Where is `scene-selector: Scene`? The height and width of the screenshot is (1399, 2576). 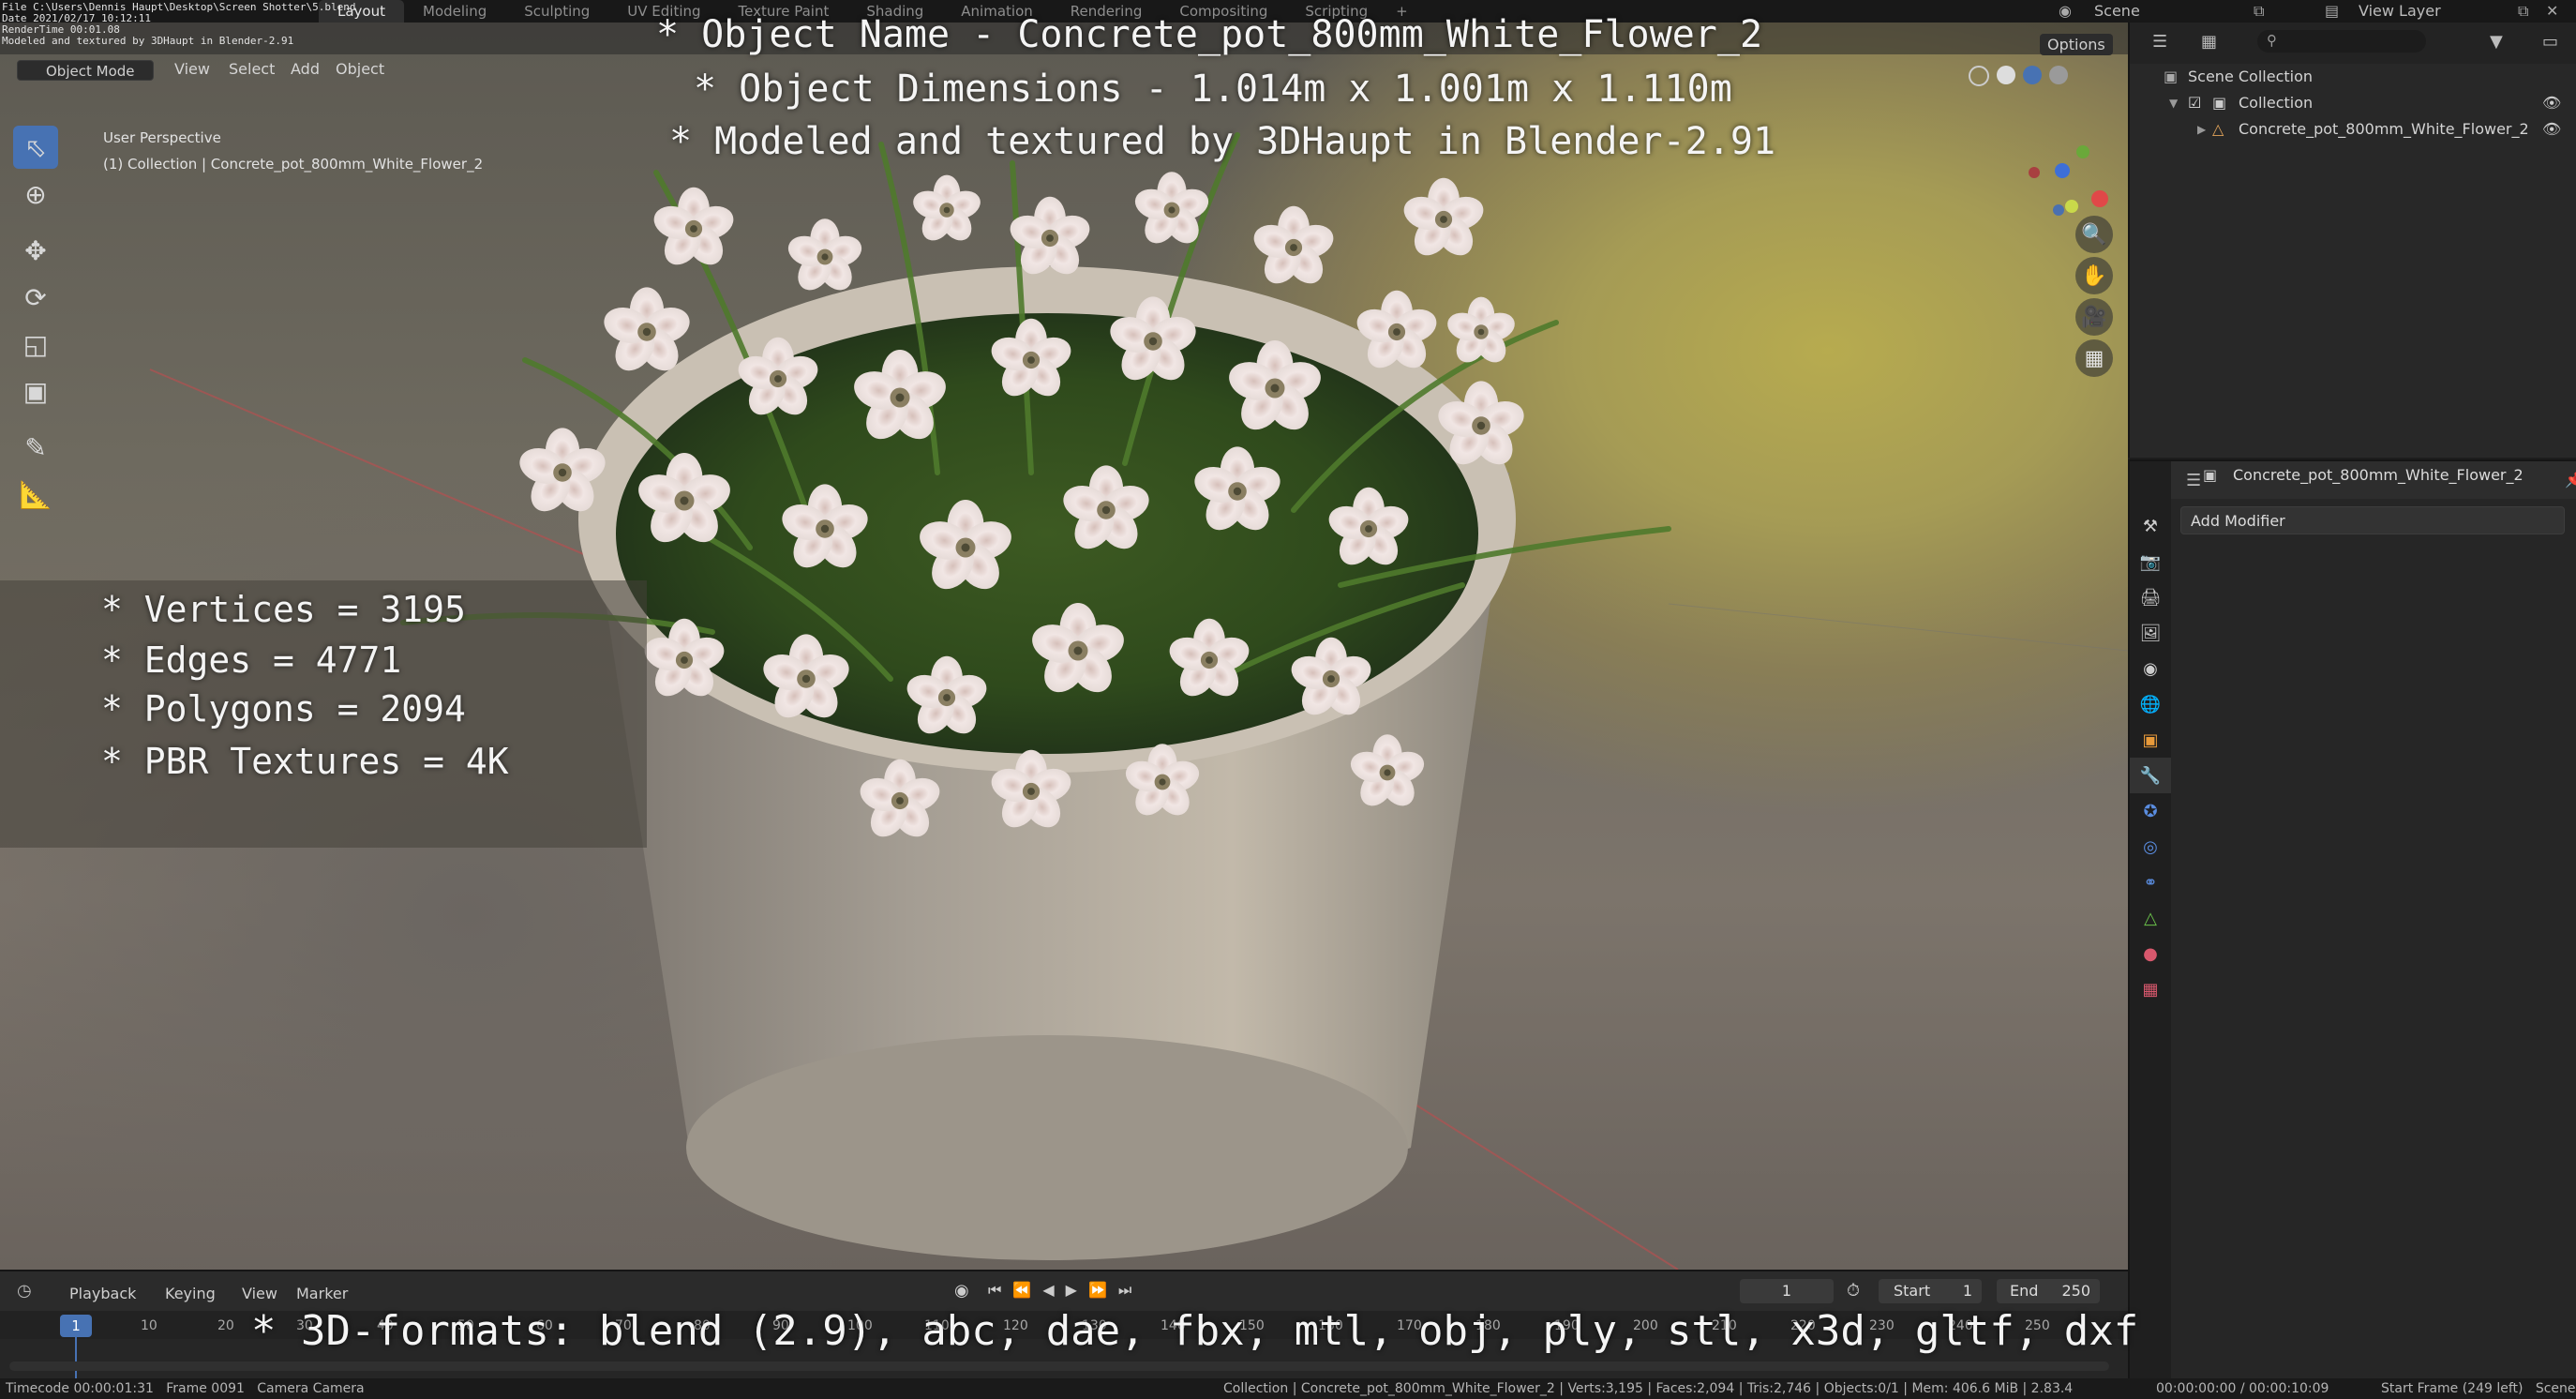
scene-selector: Scene is located at coordinates (2117, 11).